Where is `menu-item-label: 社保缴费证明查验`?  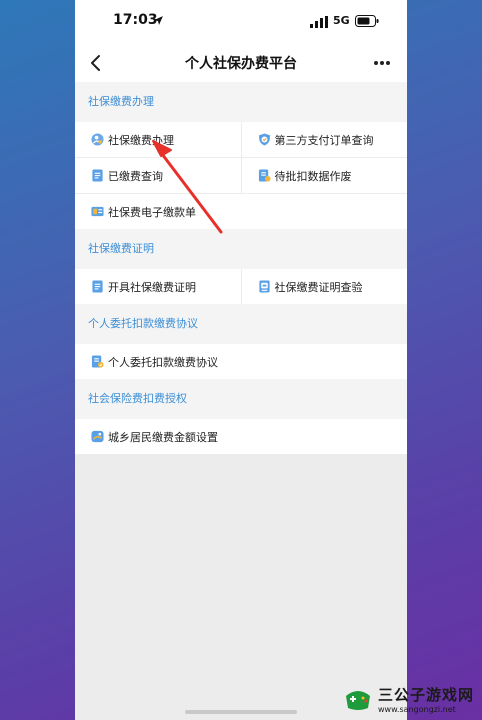
menu-item-label: 社保缴费证明查验 is located at coordinates (318, 287).